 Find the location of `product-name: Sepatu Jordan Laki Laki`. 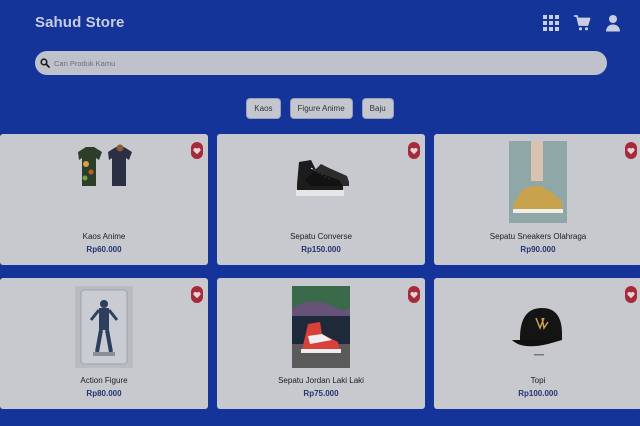

product-name: Sepatu Jordan Laki Laki is located at coordinates (321, 380).